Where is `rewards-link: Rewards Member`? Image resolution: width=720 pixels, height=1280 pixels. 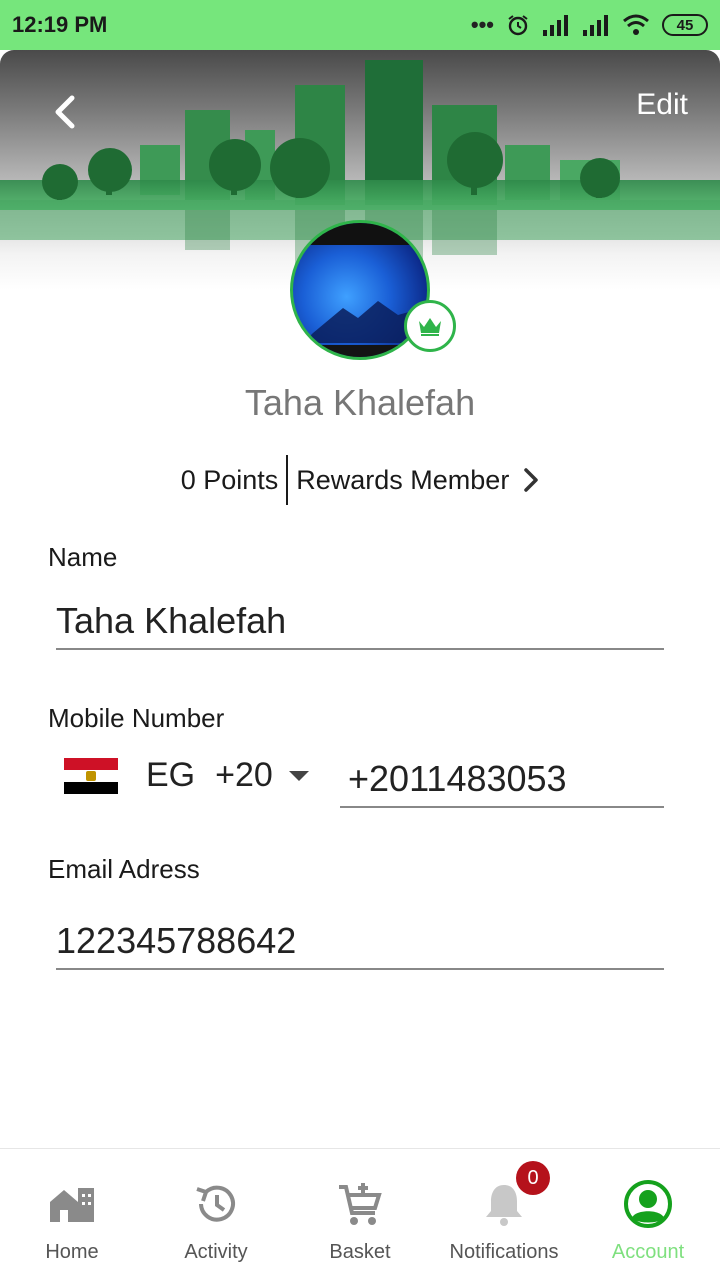
rewards-link: Rewards Member is located at coordinates (417, 480).